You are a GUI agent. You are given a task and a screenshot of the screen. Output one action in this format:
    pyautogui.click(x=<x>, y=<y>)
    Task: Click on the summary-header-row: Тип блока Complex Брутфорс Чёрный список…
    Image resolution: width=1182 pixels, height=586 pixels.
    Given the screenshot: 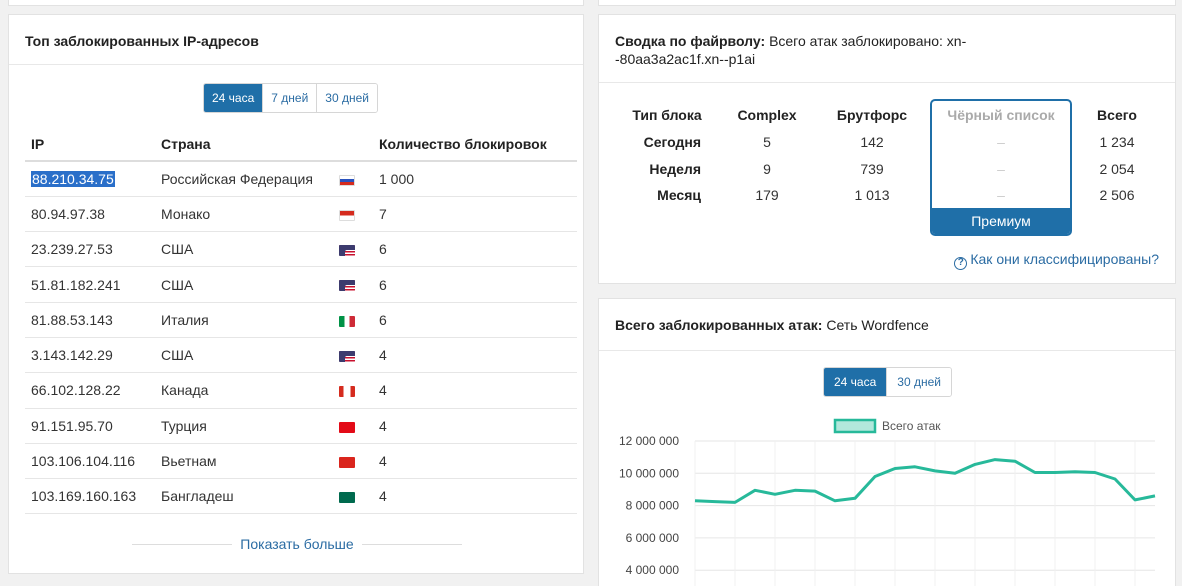 What is the action you would take?
    pyautogui.click(x=888, y=116)
    